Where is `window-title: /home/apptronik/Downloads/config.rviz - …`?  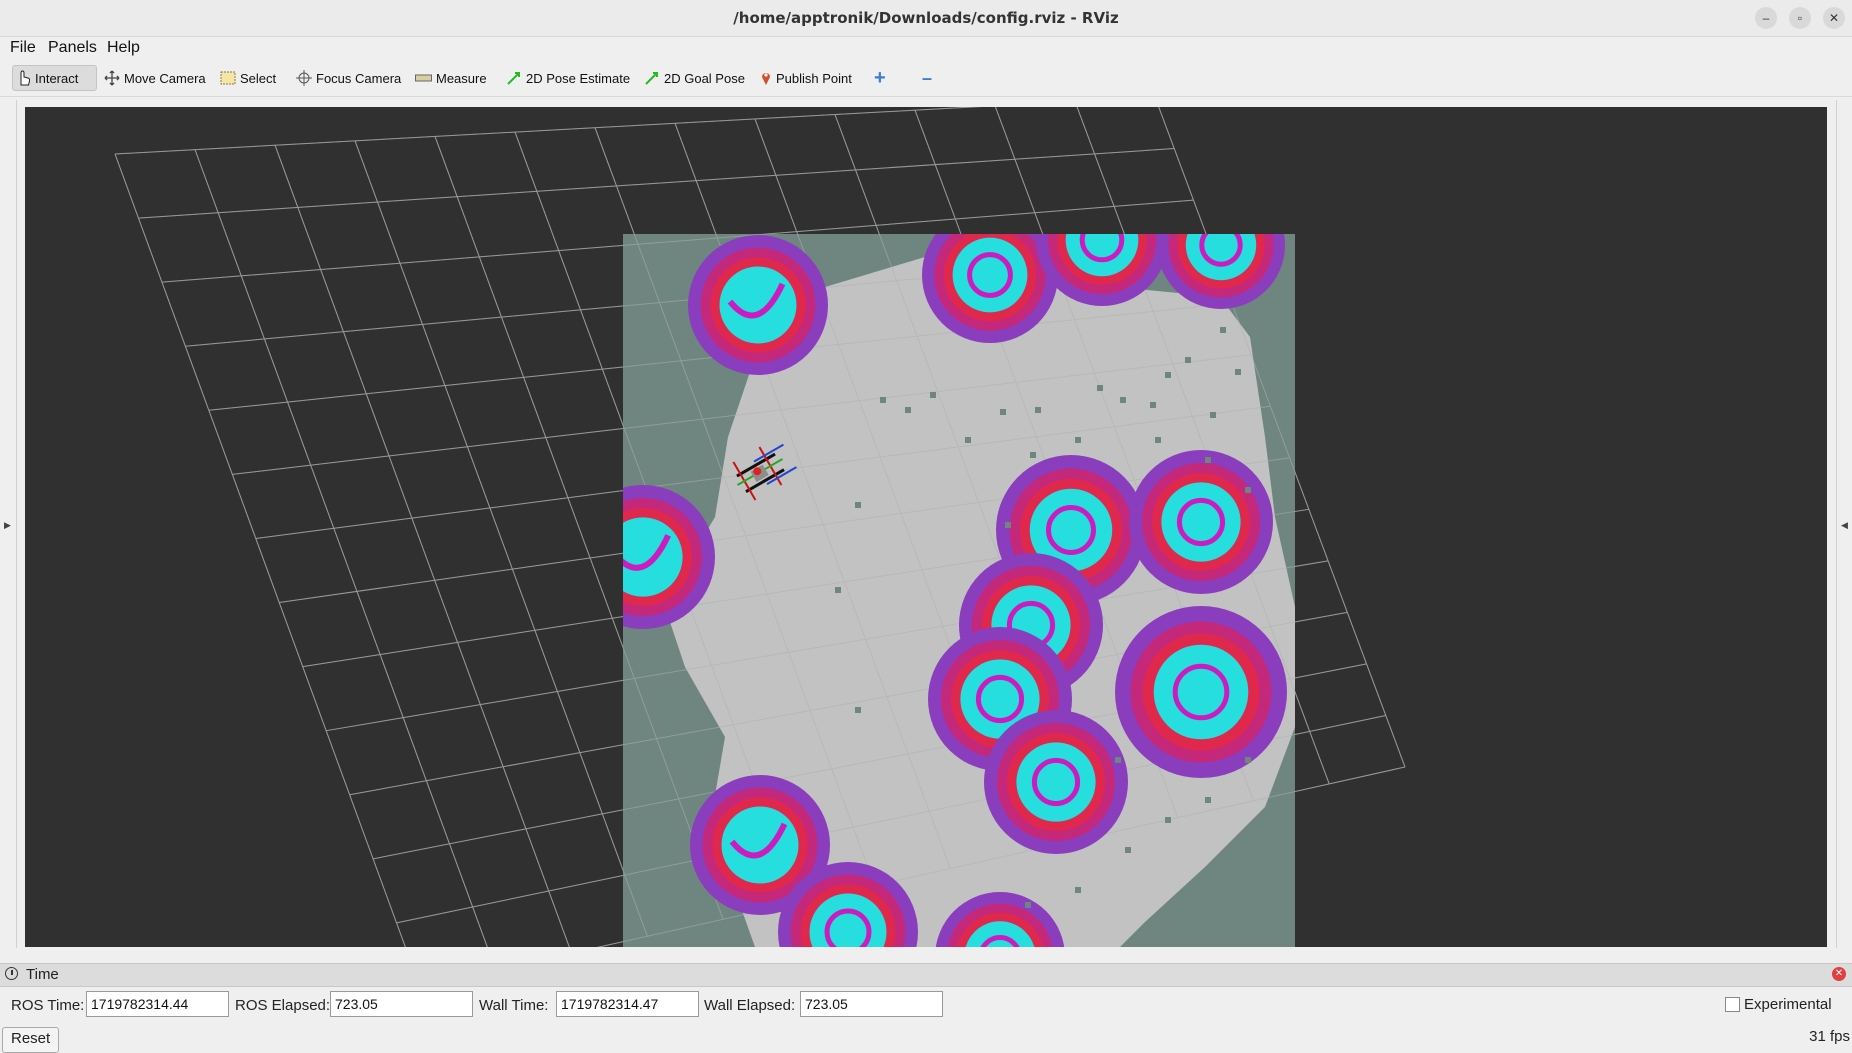 window-title: /home/apptronik/Downloads/config.rviz - … is located at coordinates (926, 18).